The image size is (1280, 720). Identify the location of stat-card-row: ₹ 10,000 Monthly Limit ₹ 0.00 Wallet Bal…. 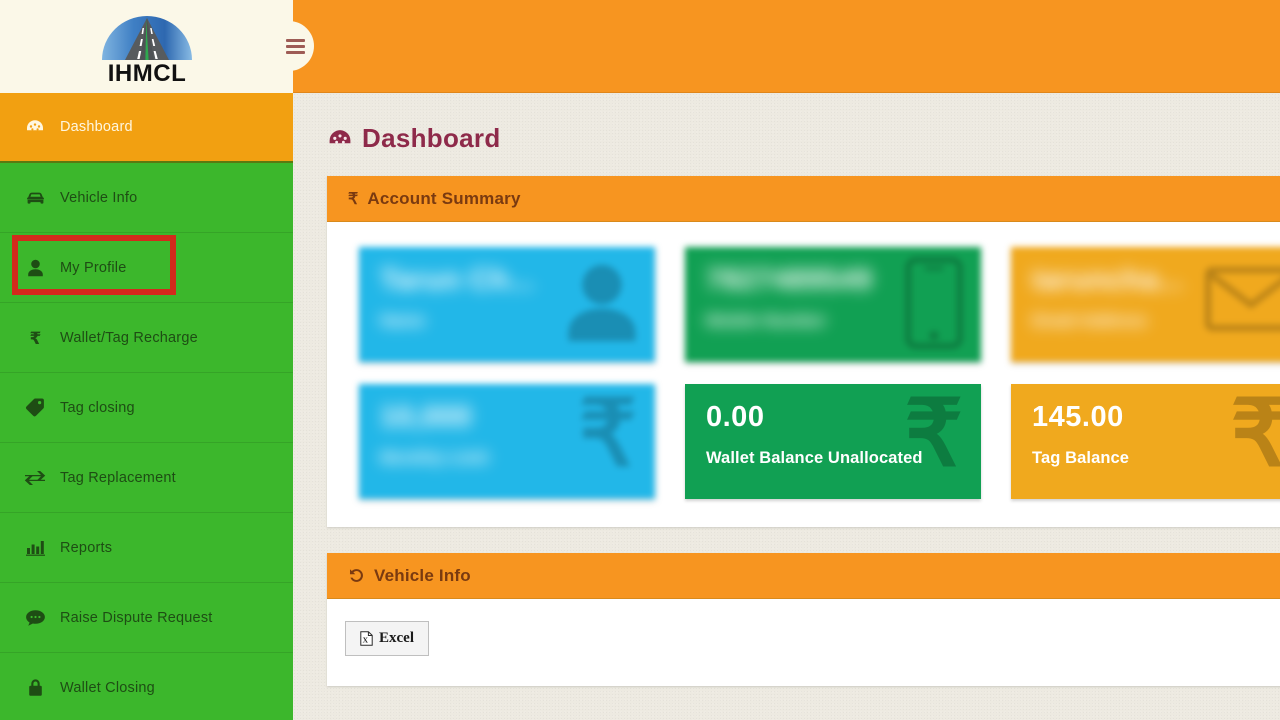
(819, 441).